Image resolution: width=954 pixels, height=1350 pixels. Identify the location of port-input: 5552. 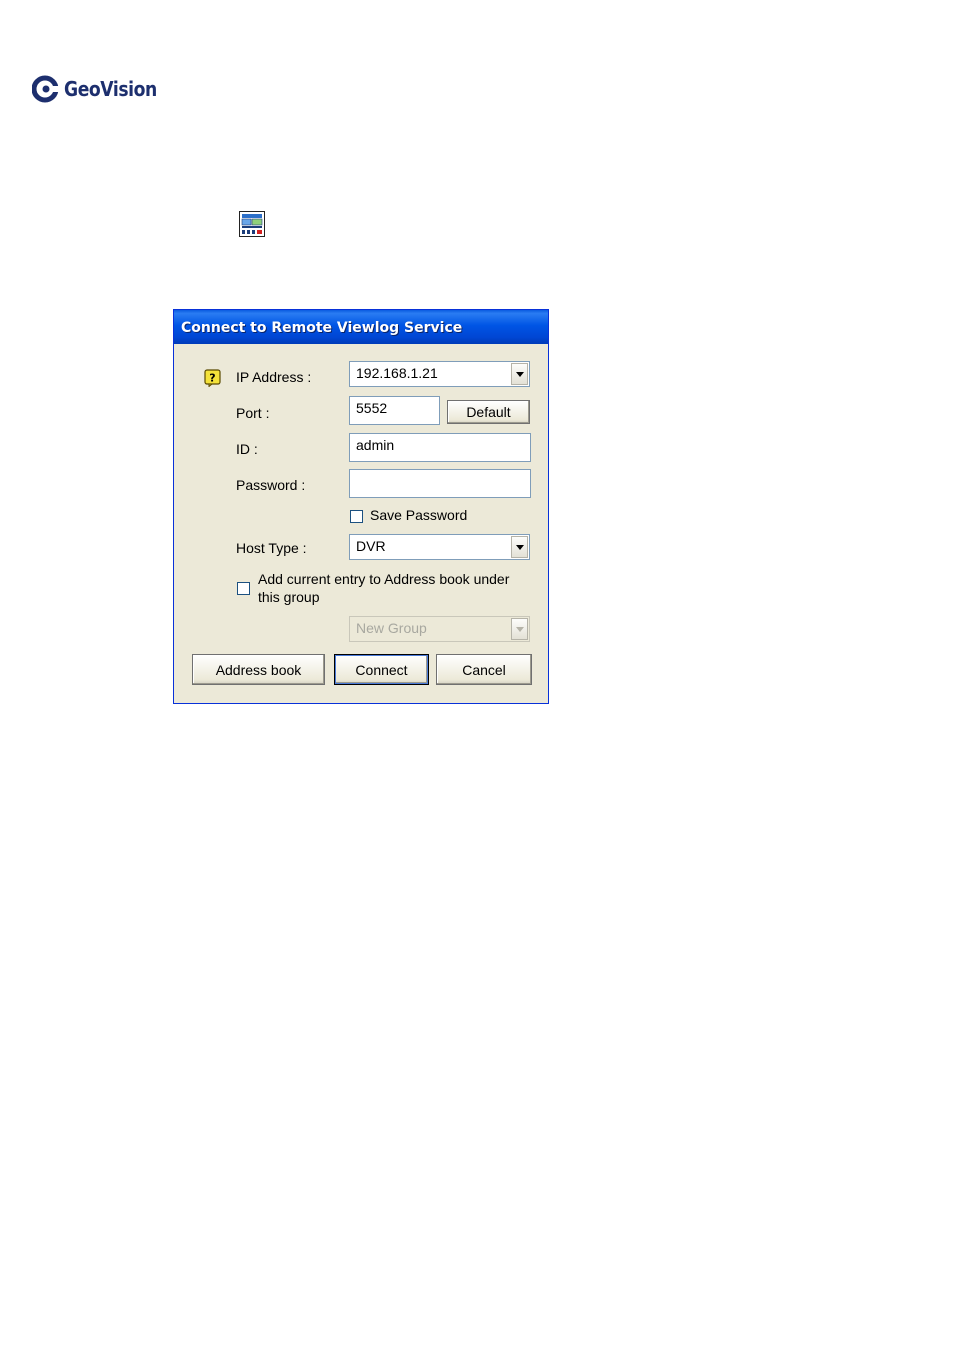
(394, 410).